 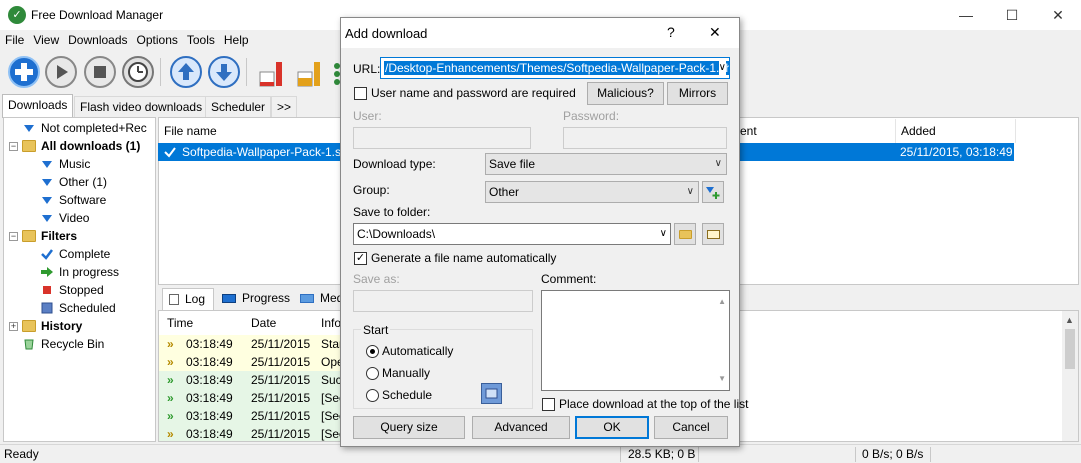 I want to click on start-schedule-radio, so click(x=372, y=395).